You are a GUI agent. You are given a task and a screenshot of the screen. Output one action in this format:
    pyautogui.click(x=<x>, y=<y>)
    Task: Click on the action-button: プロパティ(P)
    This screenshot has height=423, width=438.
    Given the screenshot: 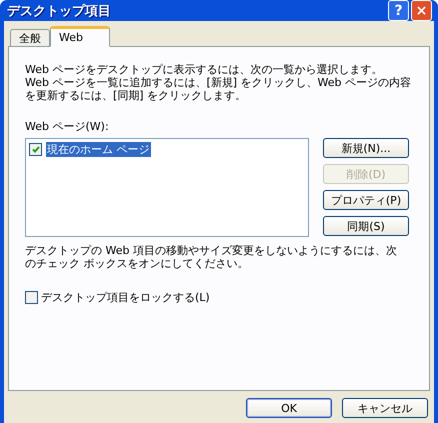 What is the action you would take?
    pyautogui.click(x=366, y=200)
    